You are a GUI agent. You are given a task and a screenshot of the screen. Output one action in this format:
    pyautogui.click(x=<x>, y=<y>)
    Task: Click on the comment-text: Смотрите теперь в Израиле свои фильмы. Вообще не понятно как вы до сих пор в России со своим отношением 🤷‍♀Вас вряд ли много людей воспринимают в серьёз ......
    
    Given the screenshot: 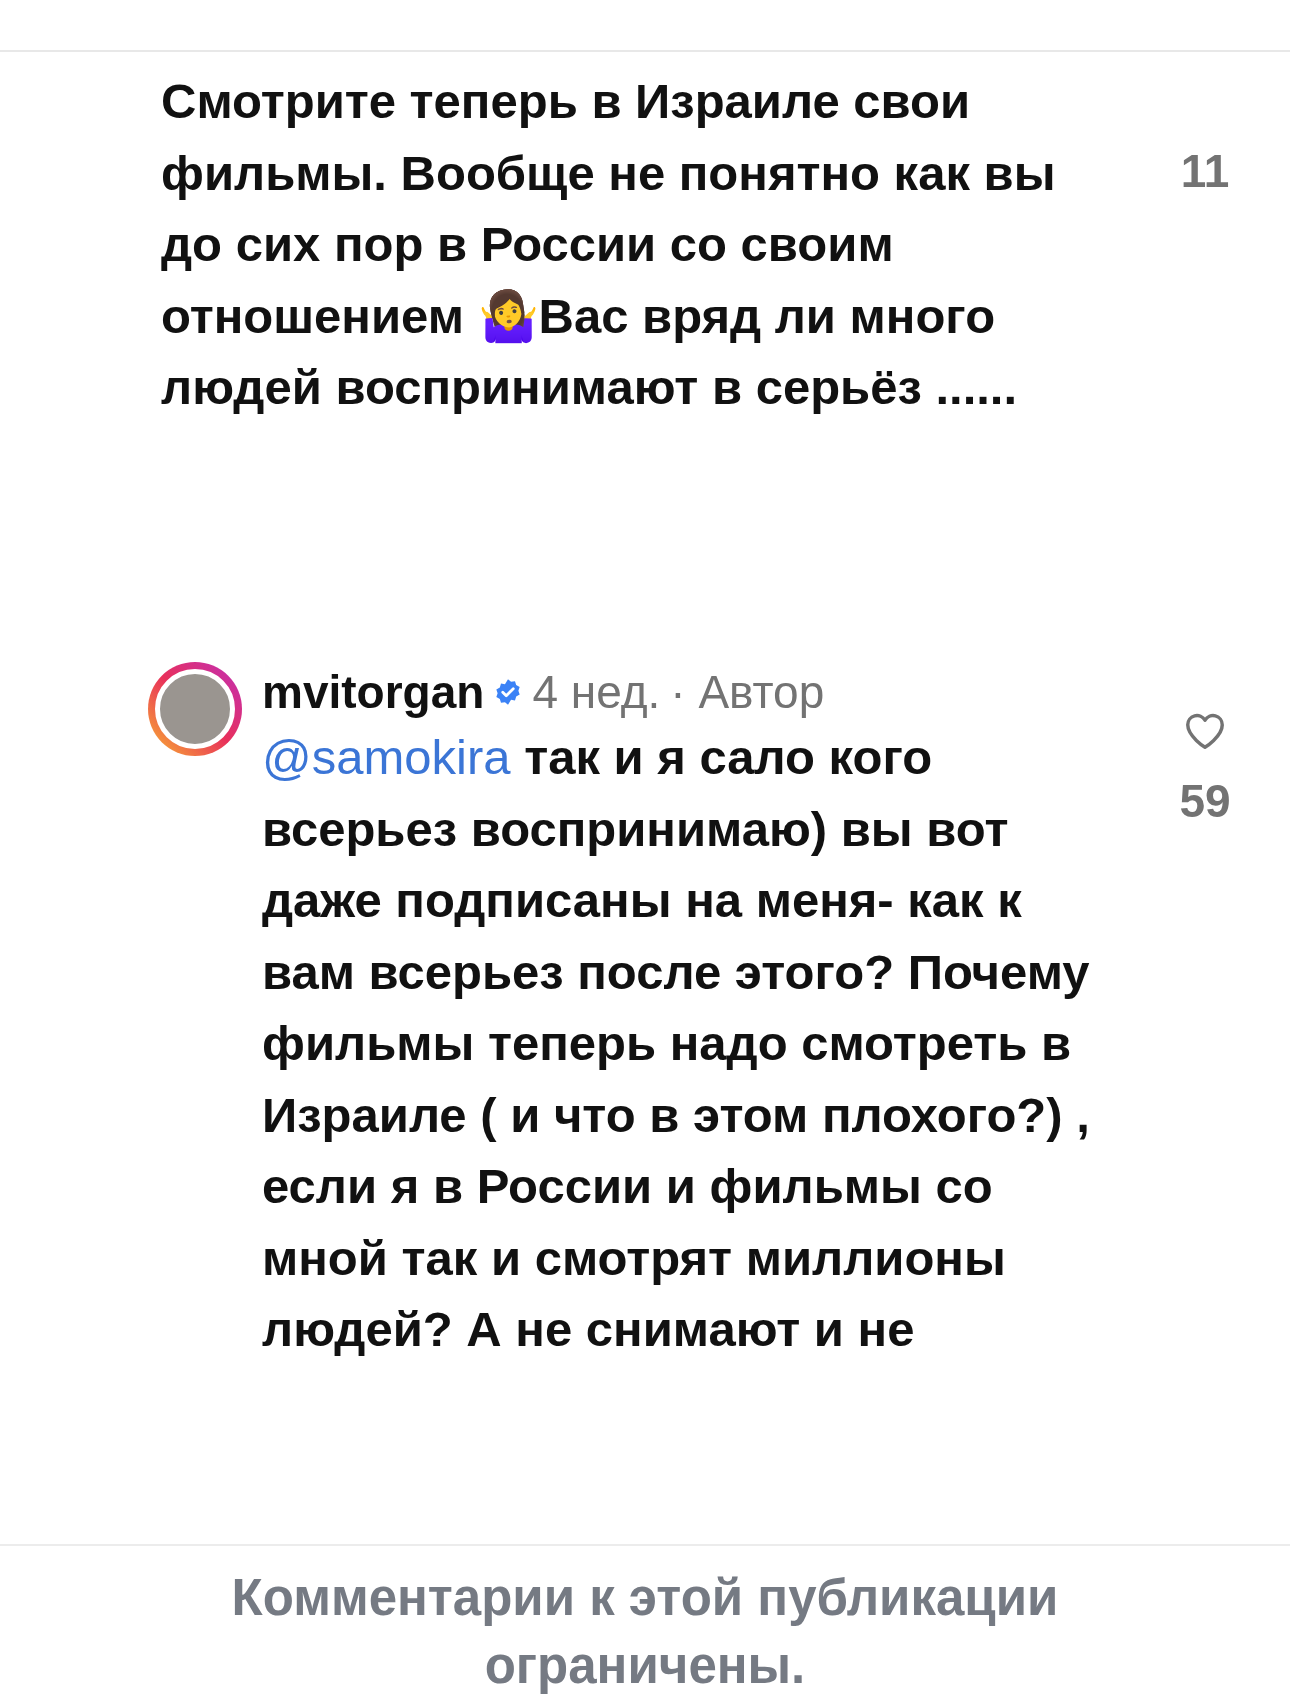 What is the action you would take?
    pyautogui.click(x=609, y=244)
    